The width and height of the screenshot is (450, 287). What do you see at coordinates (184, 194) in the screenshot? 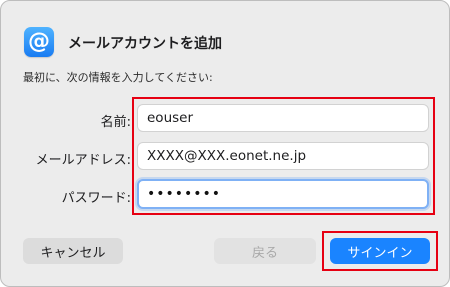
I see `password-field-value: ••••••••` at bounding box center [184, 194].